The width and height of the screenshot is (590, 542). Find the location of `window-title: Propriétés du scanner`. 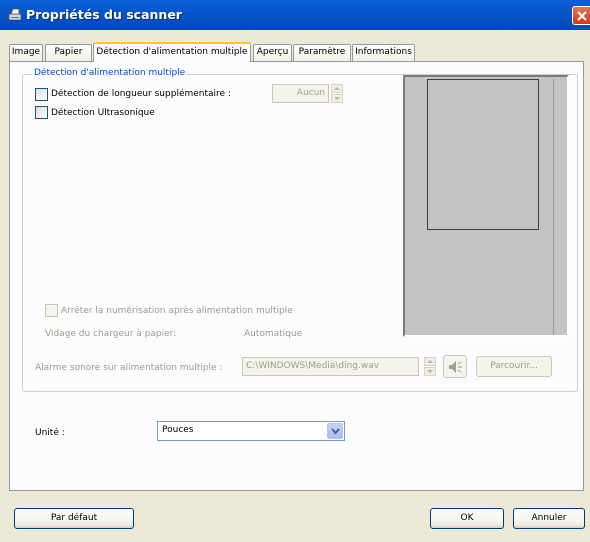

window-title: Propriétés du scanner is located at coordinates (104, 14).